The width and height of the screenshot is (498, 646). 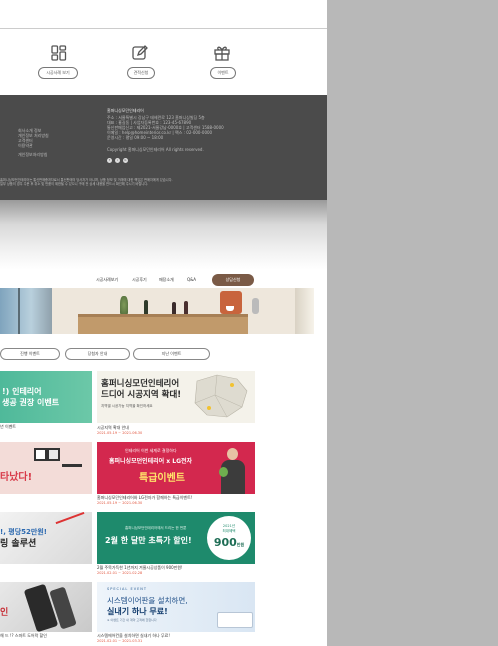 I want to click on hero-cabinet, so click(x=163, y=325).